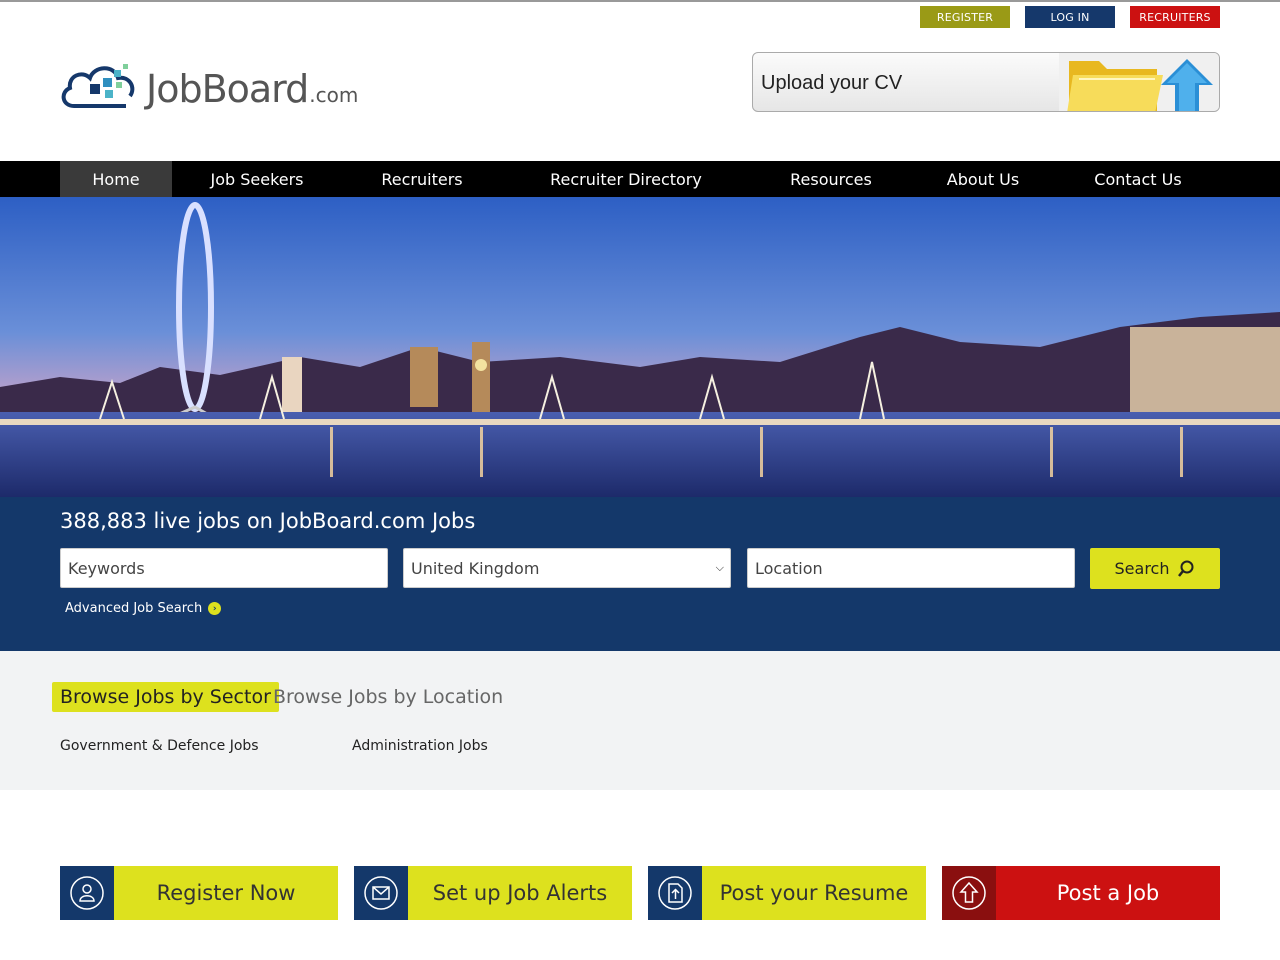 The width and height of the screenshot is (1280, 960). What do you see at coordinates (983, 179) in the screenshot?
I see `nav-about-us: About Us` at bounding box center [983, 179].